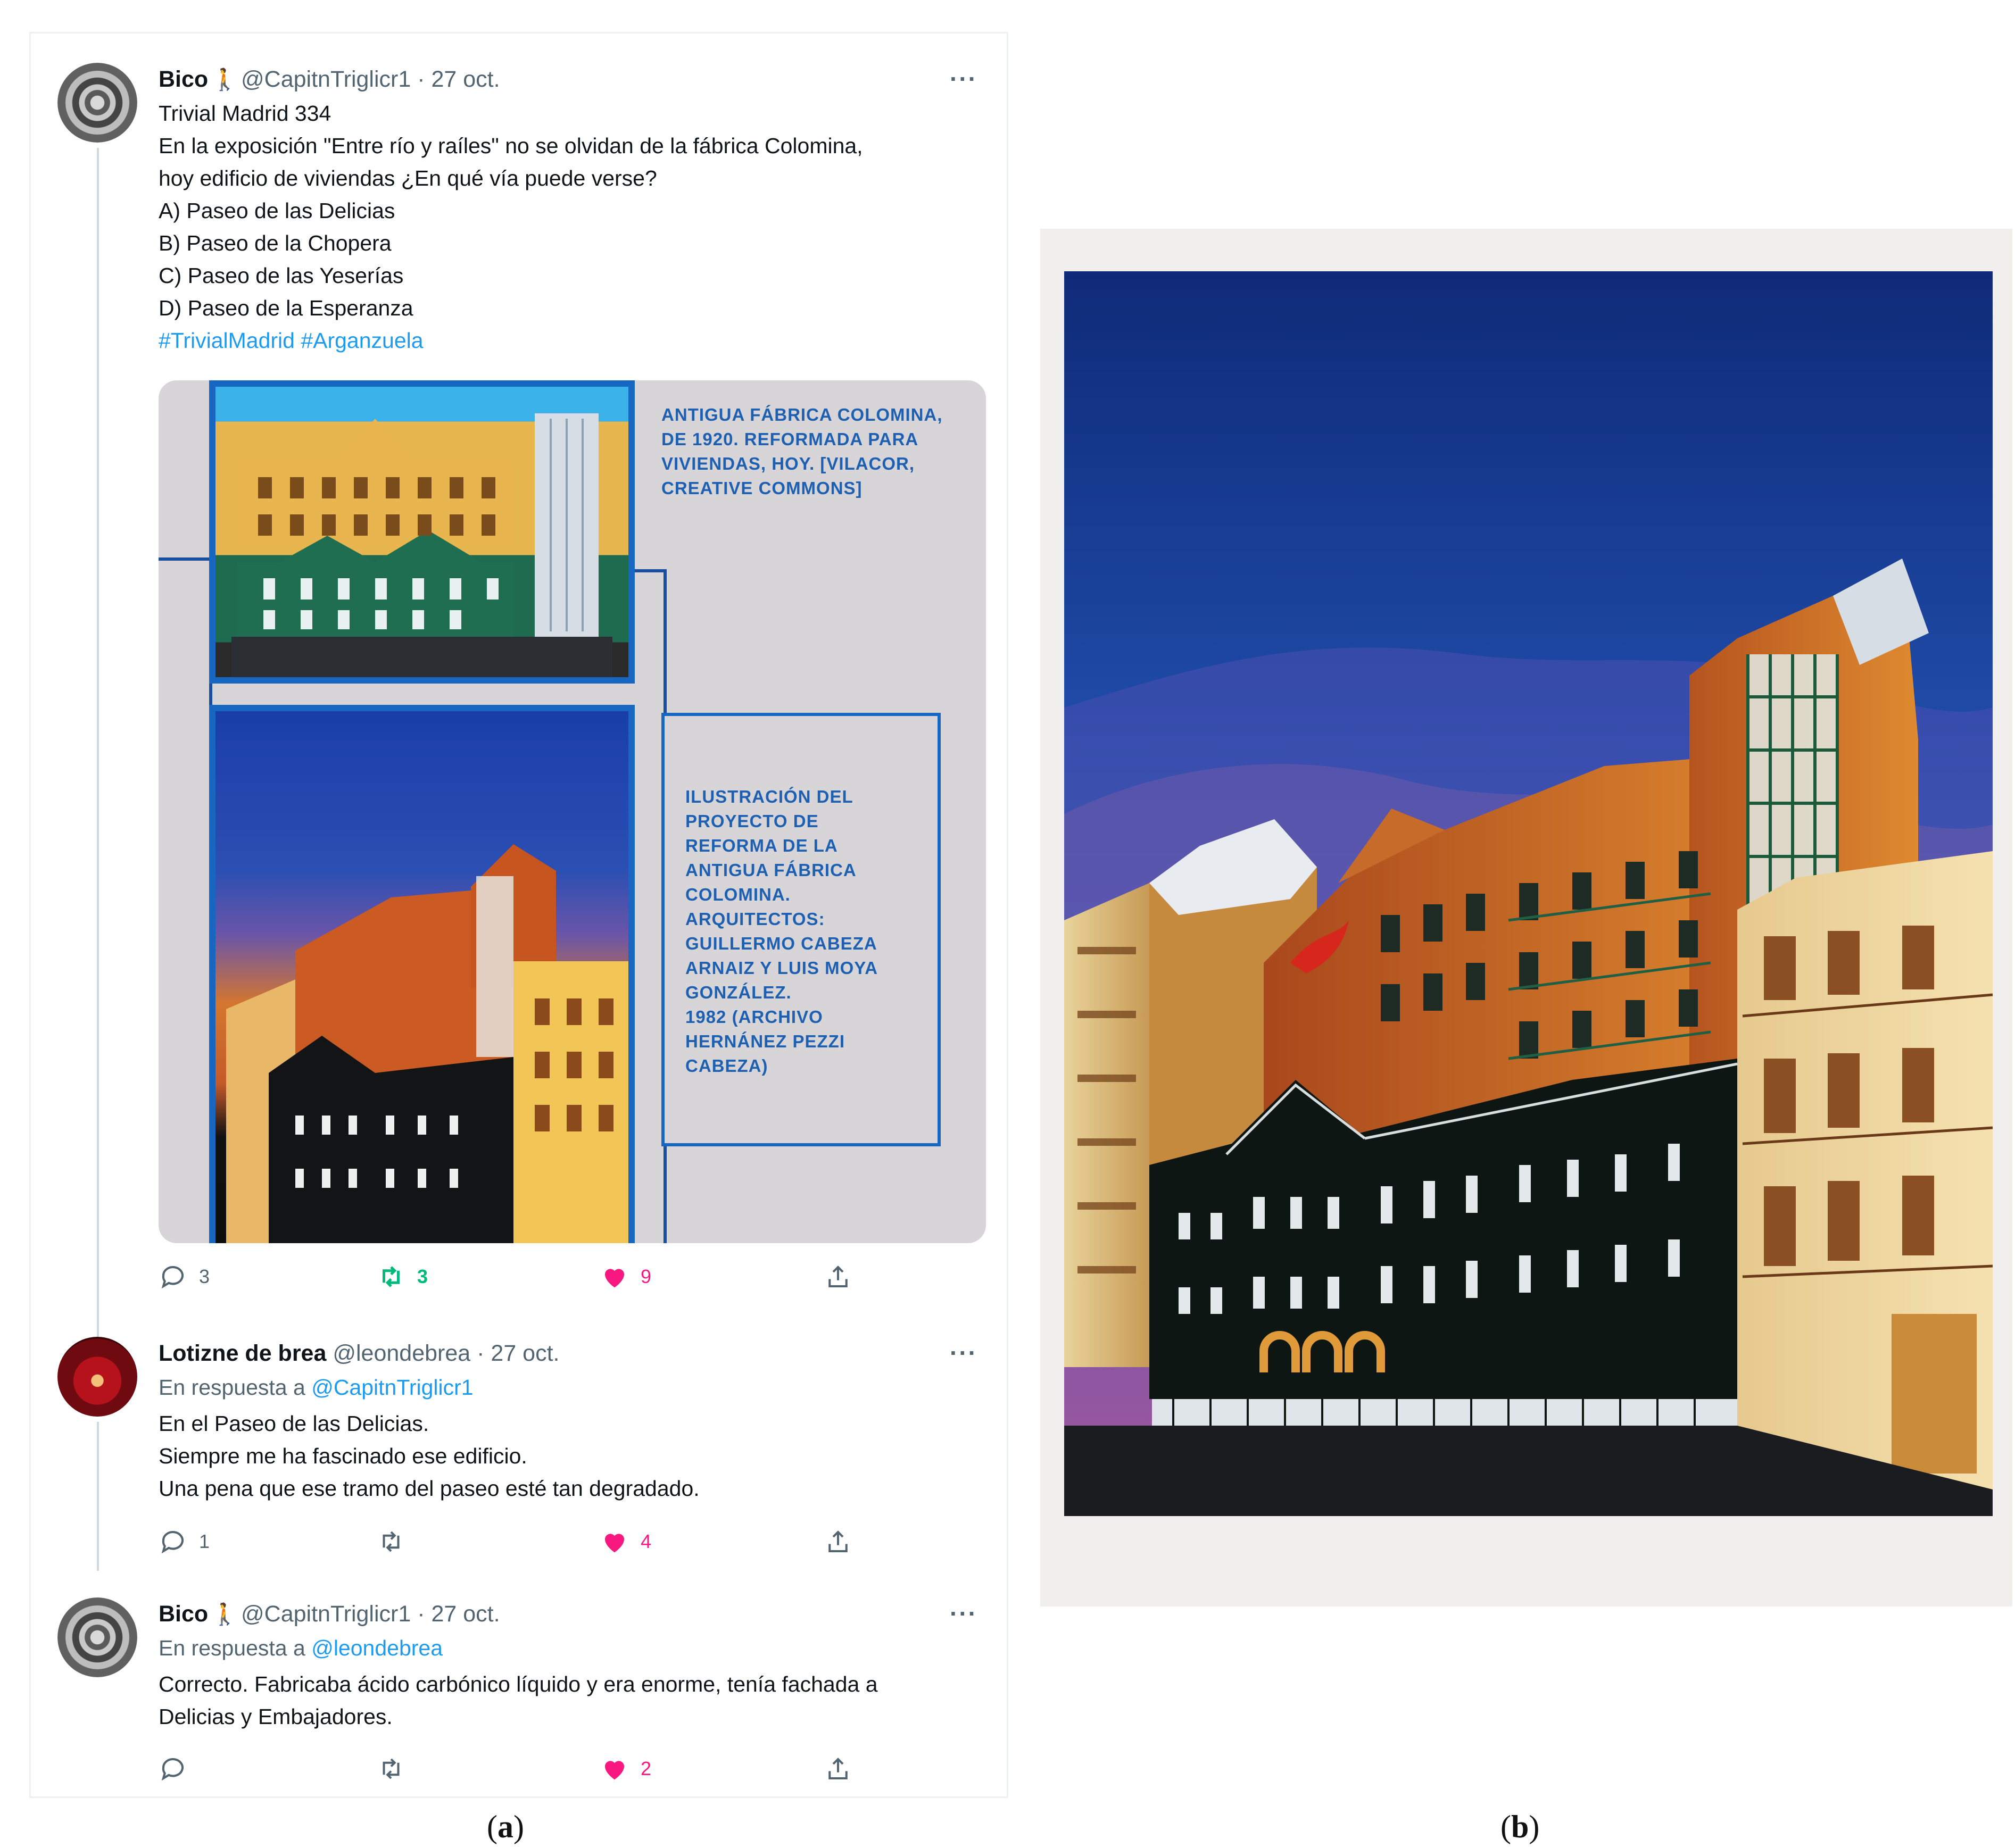 The width and height of the screenshot is (2015, 1848). I want to click on user-handle: @leondebrea, so click(401, 1354).